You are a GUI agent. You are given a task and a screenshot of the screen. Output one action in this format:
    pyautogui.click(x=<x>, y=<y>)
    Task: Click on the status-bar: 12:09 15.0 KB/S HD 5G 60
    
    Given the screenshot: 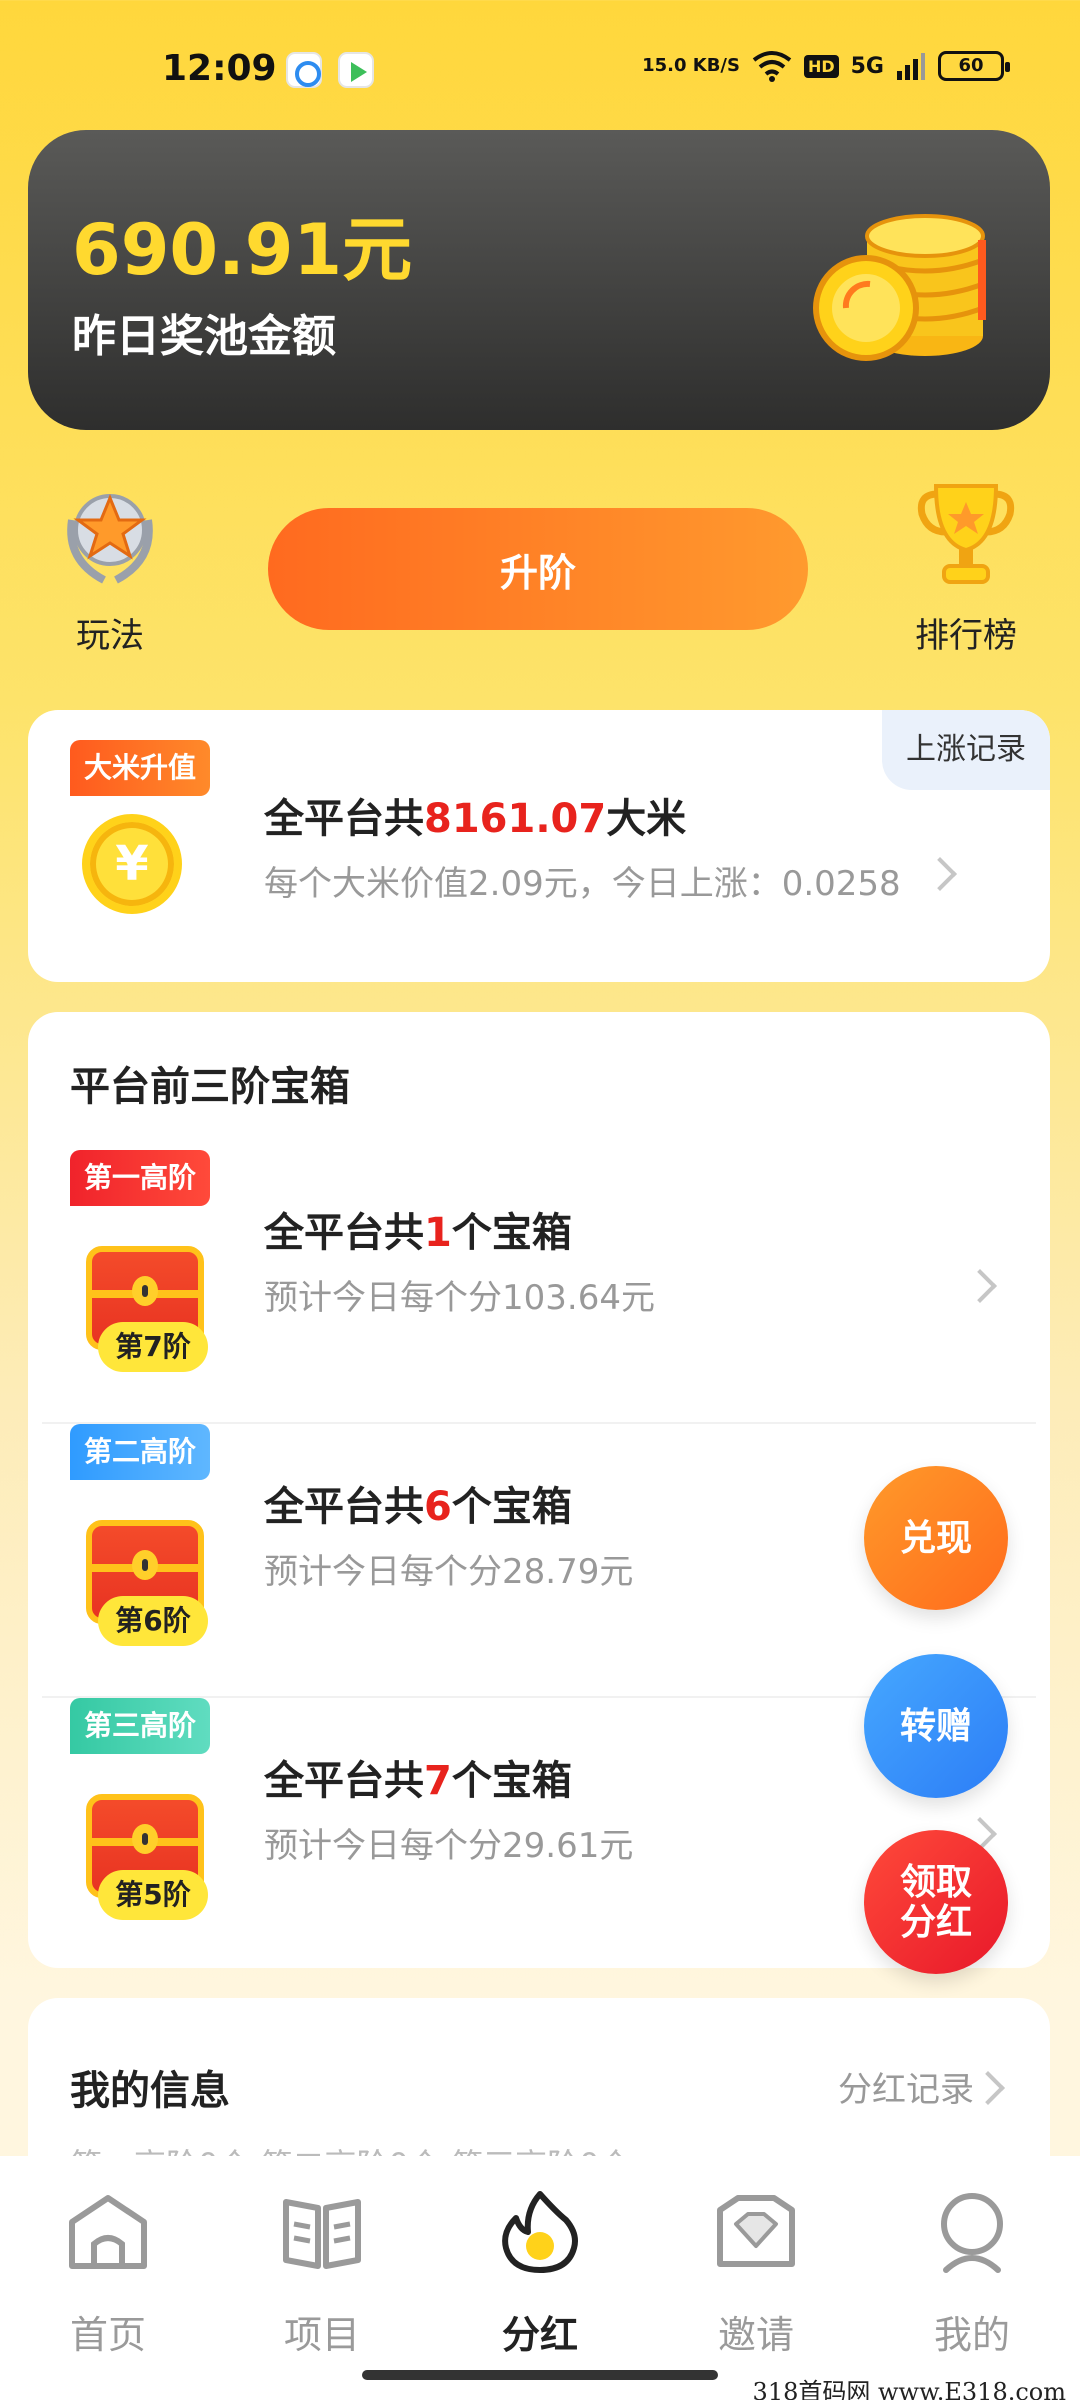 What is the action you would take?
    pyautogui.click(x=540, y=70)
    